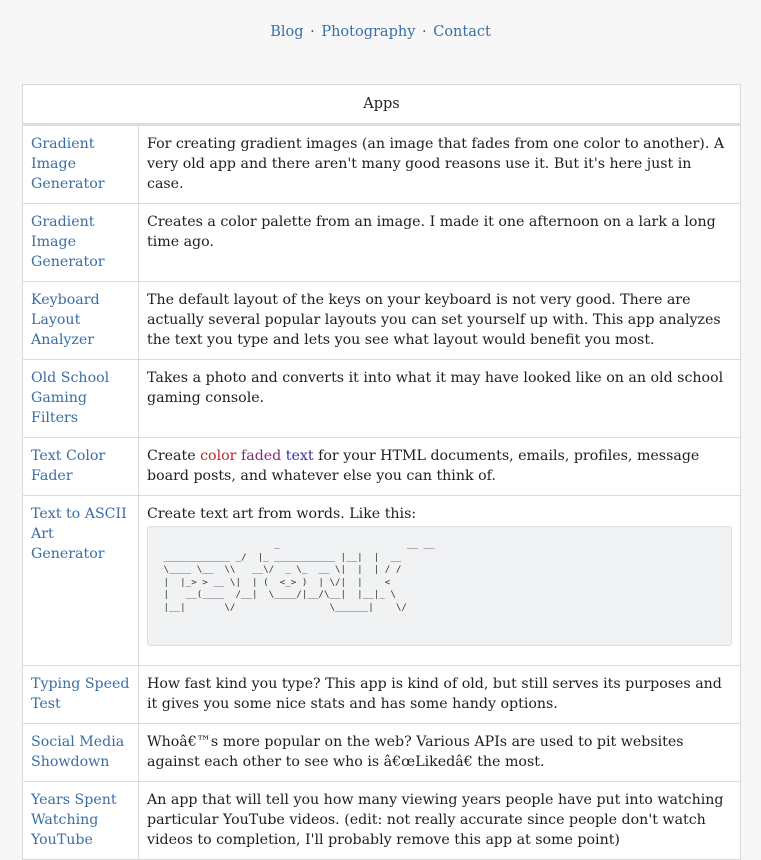 This screenshot has width=761, height=860. Describe the element at coordinates (299, 456) in the screenshot. I see `faded-word: text` at that location.